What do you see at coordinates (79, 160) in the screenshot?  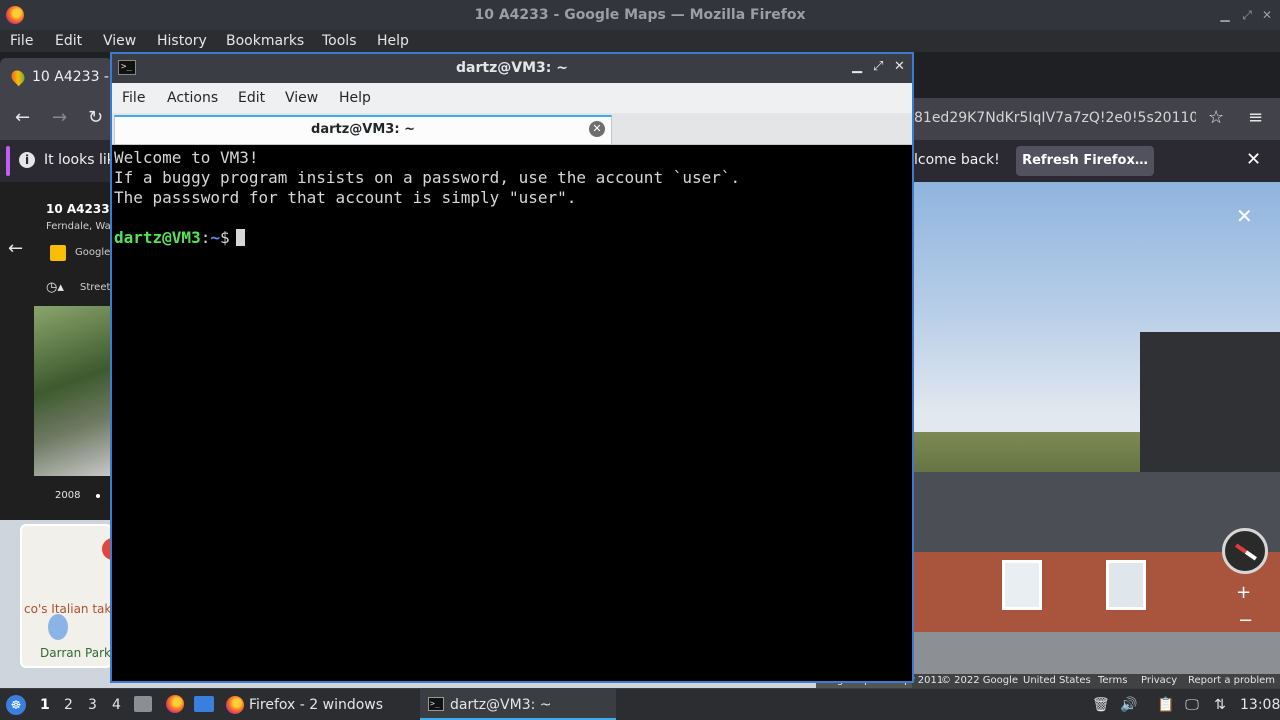 I see `notification-message: It looks lik` at bounding box center [79, 160].